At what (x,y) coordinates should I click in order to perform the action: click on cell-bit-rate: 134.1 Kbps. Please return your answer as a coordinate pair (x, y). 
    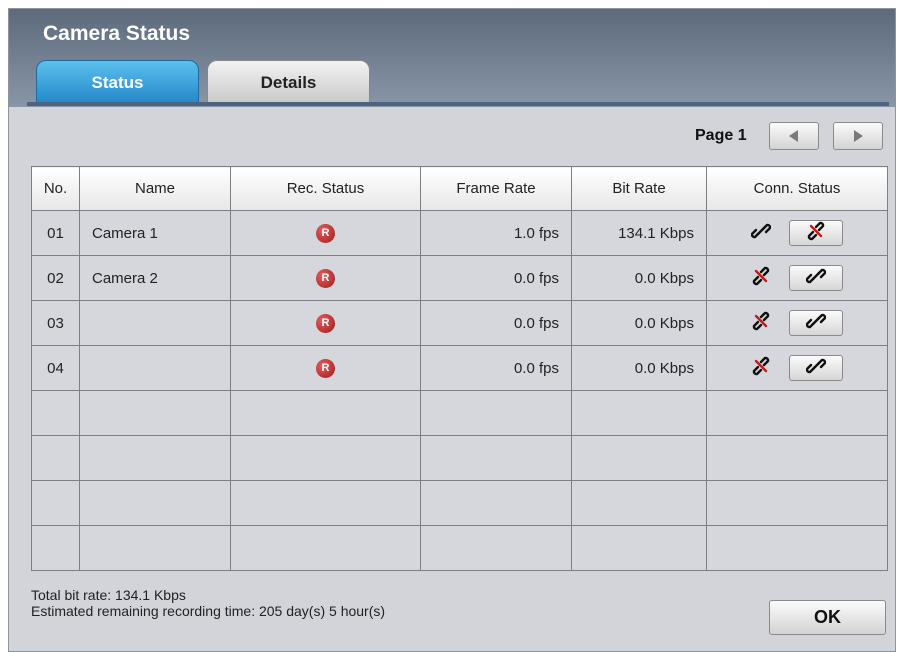
    Looking at the image, I should click on (639, 233).